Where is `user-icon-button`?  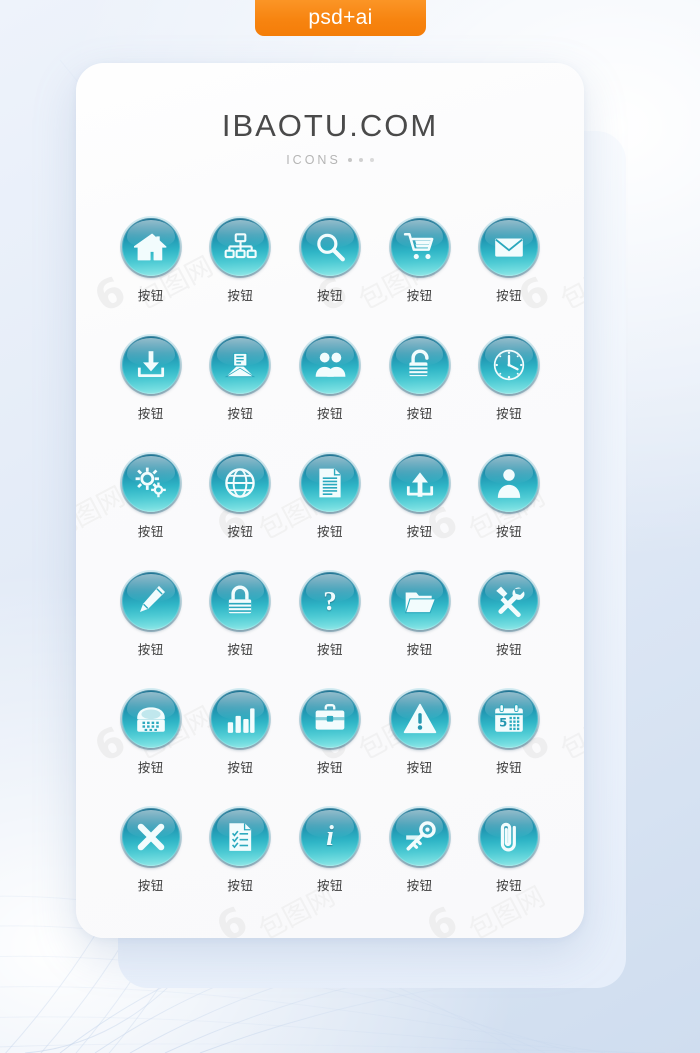 user-icon-button is located at coordinates (509, 483).